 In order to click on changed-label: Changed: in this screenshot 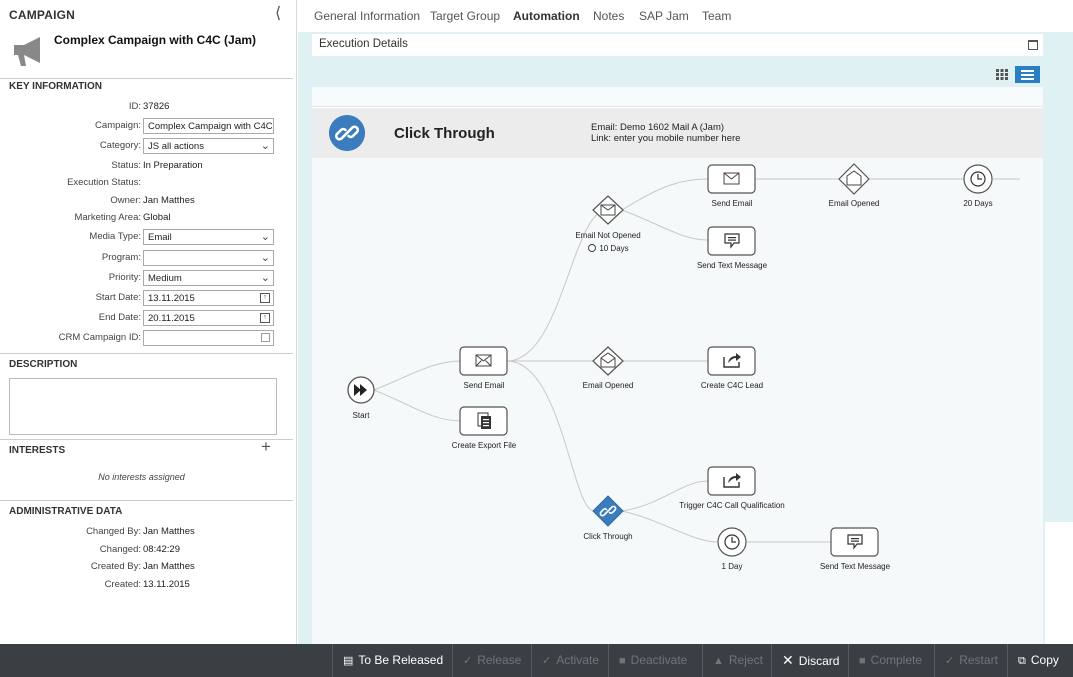, I will do `click(120, 549)`.